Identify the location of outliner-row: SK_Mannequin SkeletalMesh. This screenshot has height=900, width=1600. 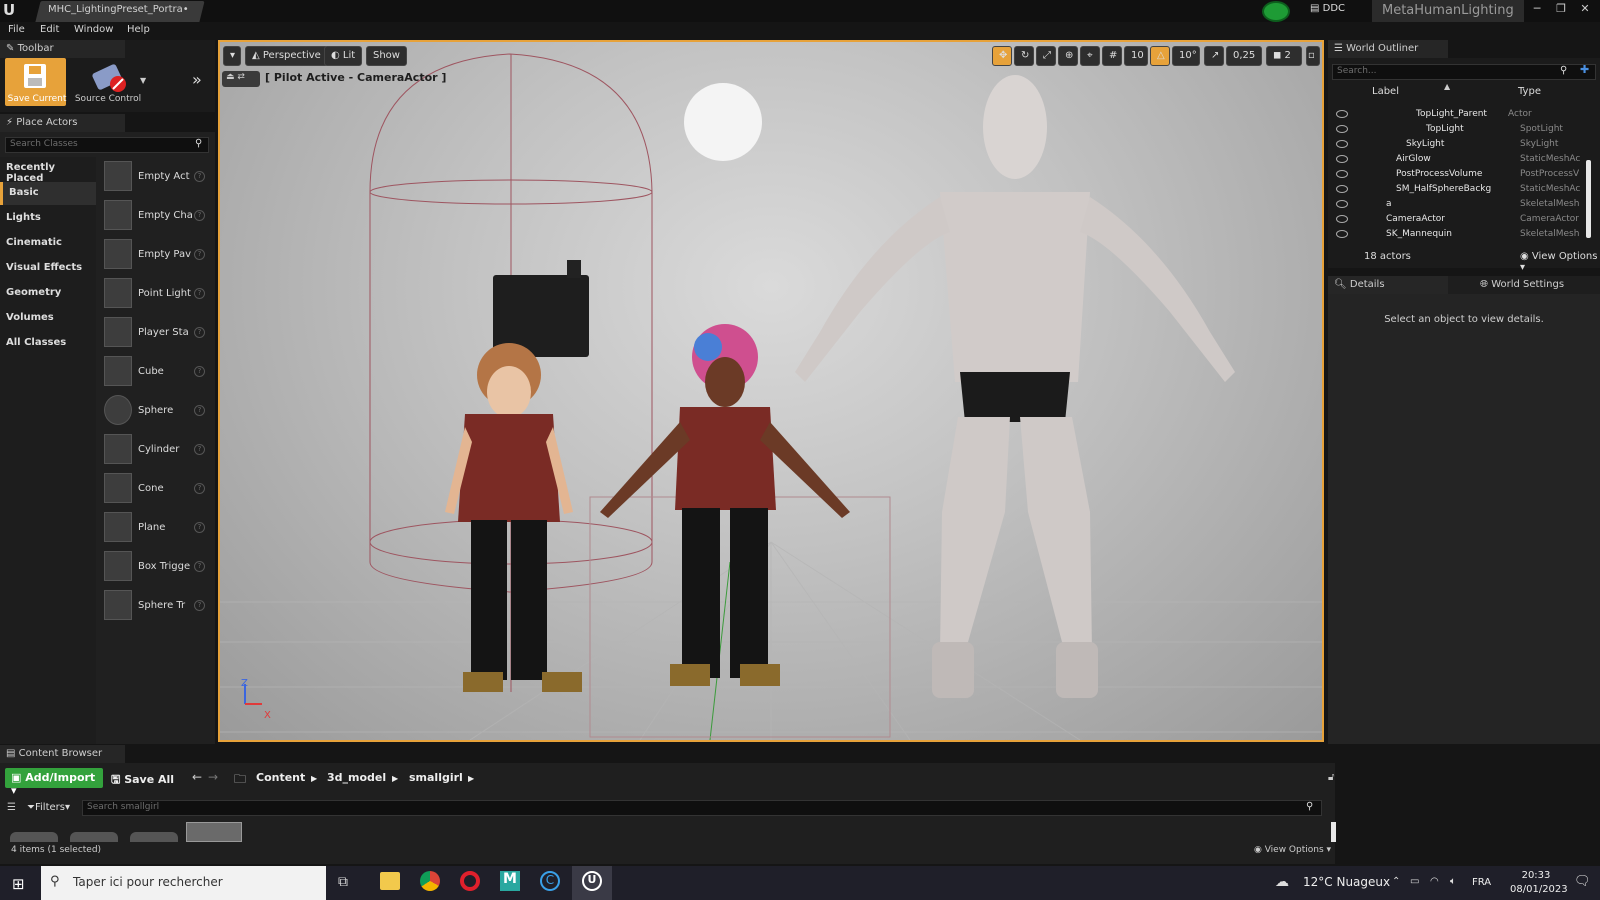
(1461, 235).